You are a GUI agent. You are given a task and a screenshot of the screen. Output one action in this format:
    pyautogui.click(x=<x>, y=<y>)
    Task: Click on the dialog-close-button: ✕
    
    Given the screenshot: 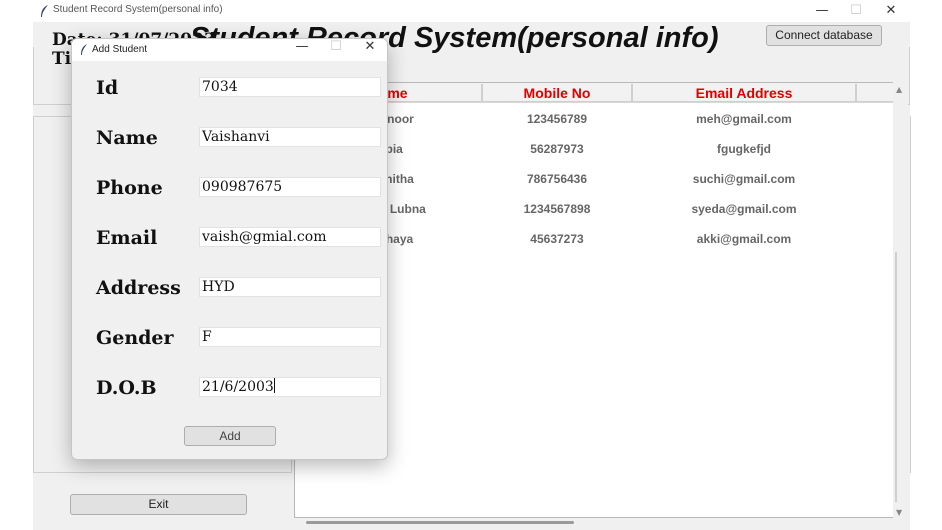 What is the action you would take?
    pyautogui.click(x=370, y=50)
    